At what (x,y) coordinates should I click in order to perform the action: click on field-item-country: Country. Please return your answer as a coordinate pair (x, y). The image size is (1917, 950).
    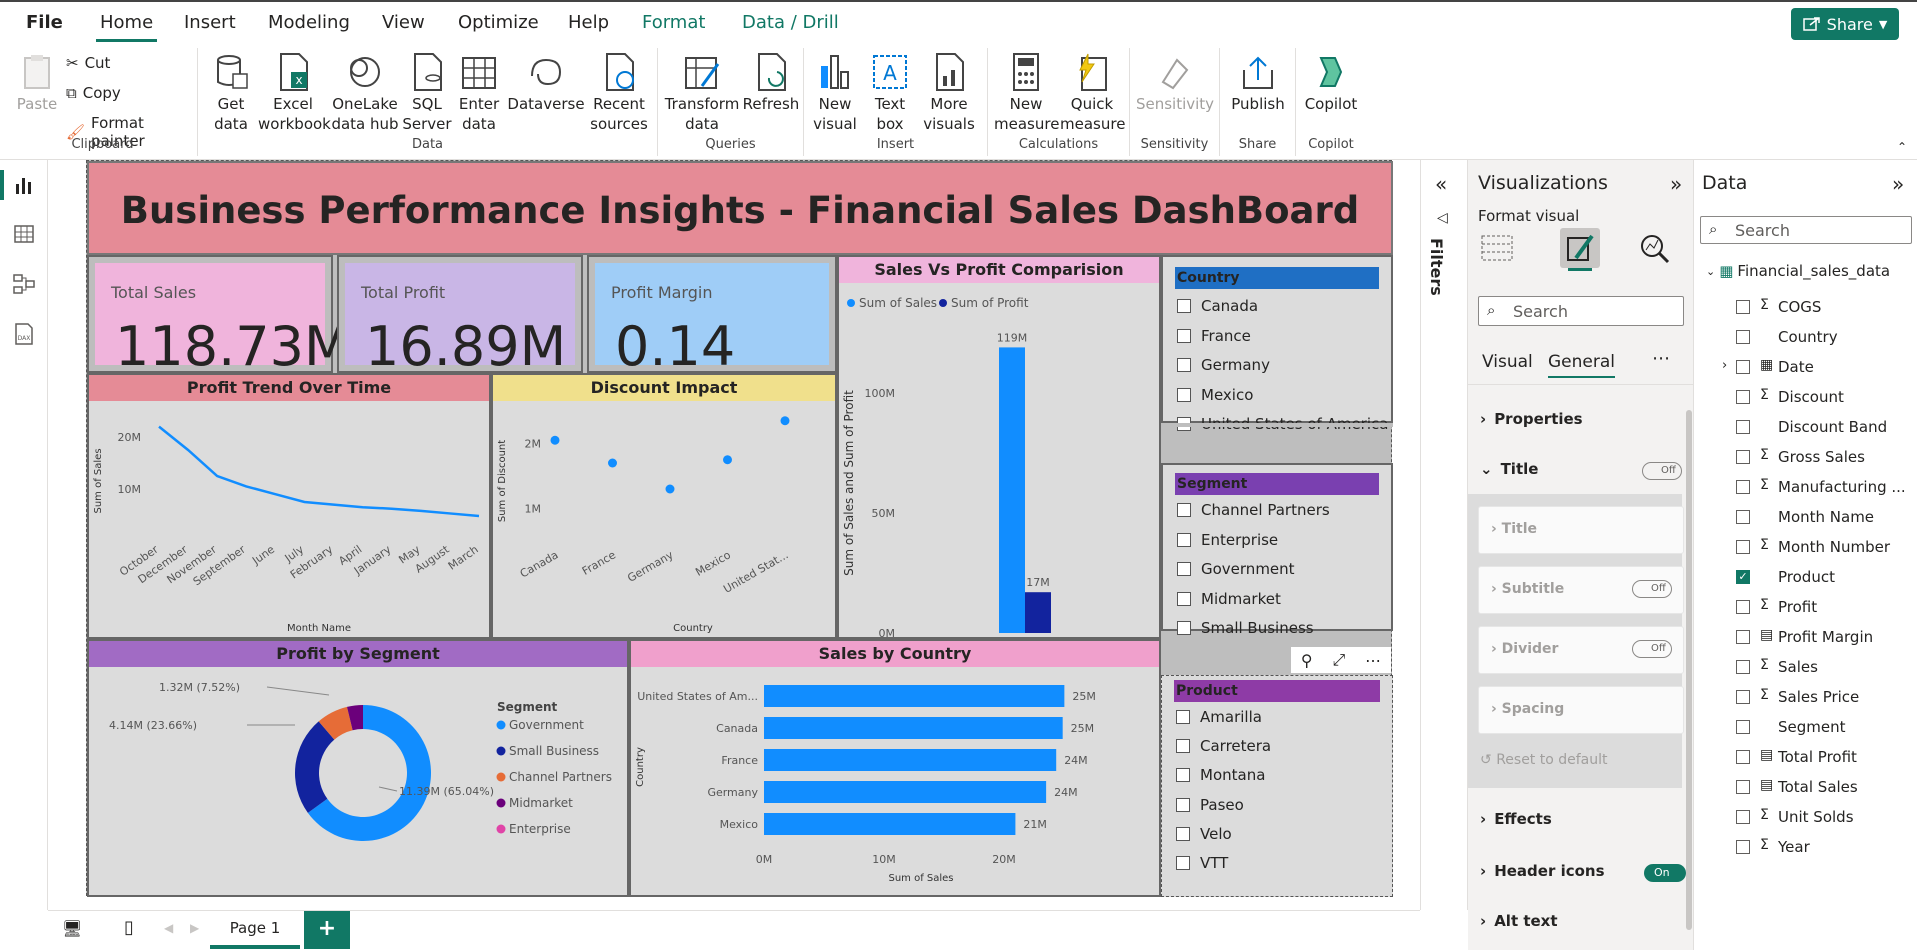
    Looking at the image, I should click on (1805, 338).